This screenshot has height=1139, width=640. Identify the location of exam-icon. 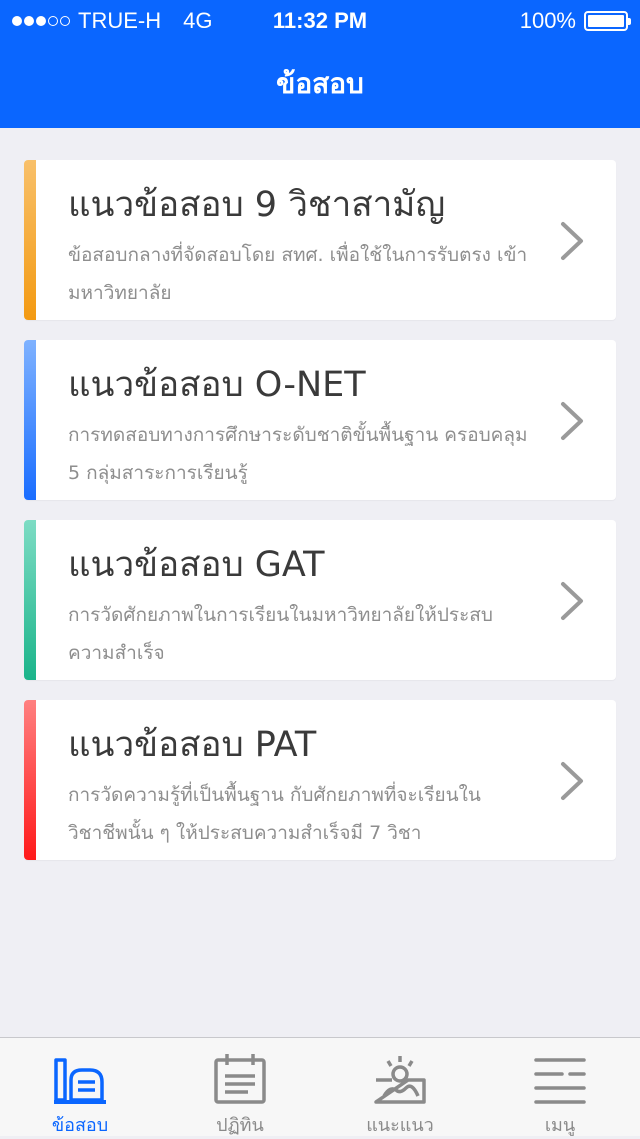
(80, 1081).